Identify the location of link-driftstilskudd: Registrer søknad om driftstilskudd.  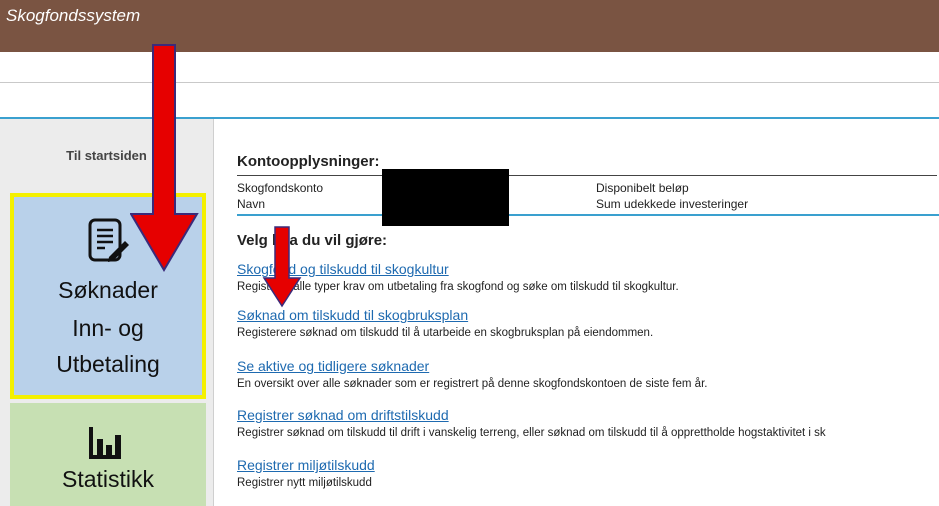
(343, 415).